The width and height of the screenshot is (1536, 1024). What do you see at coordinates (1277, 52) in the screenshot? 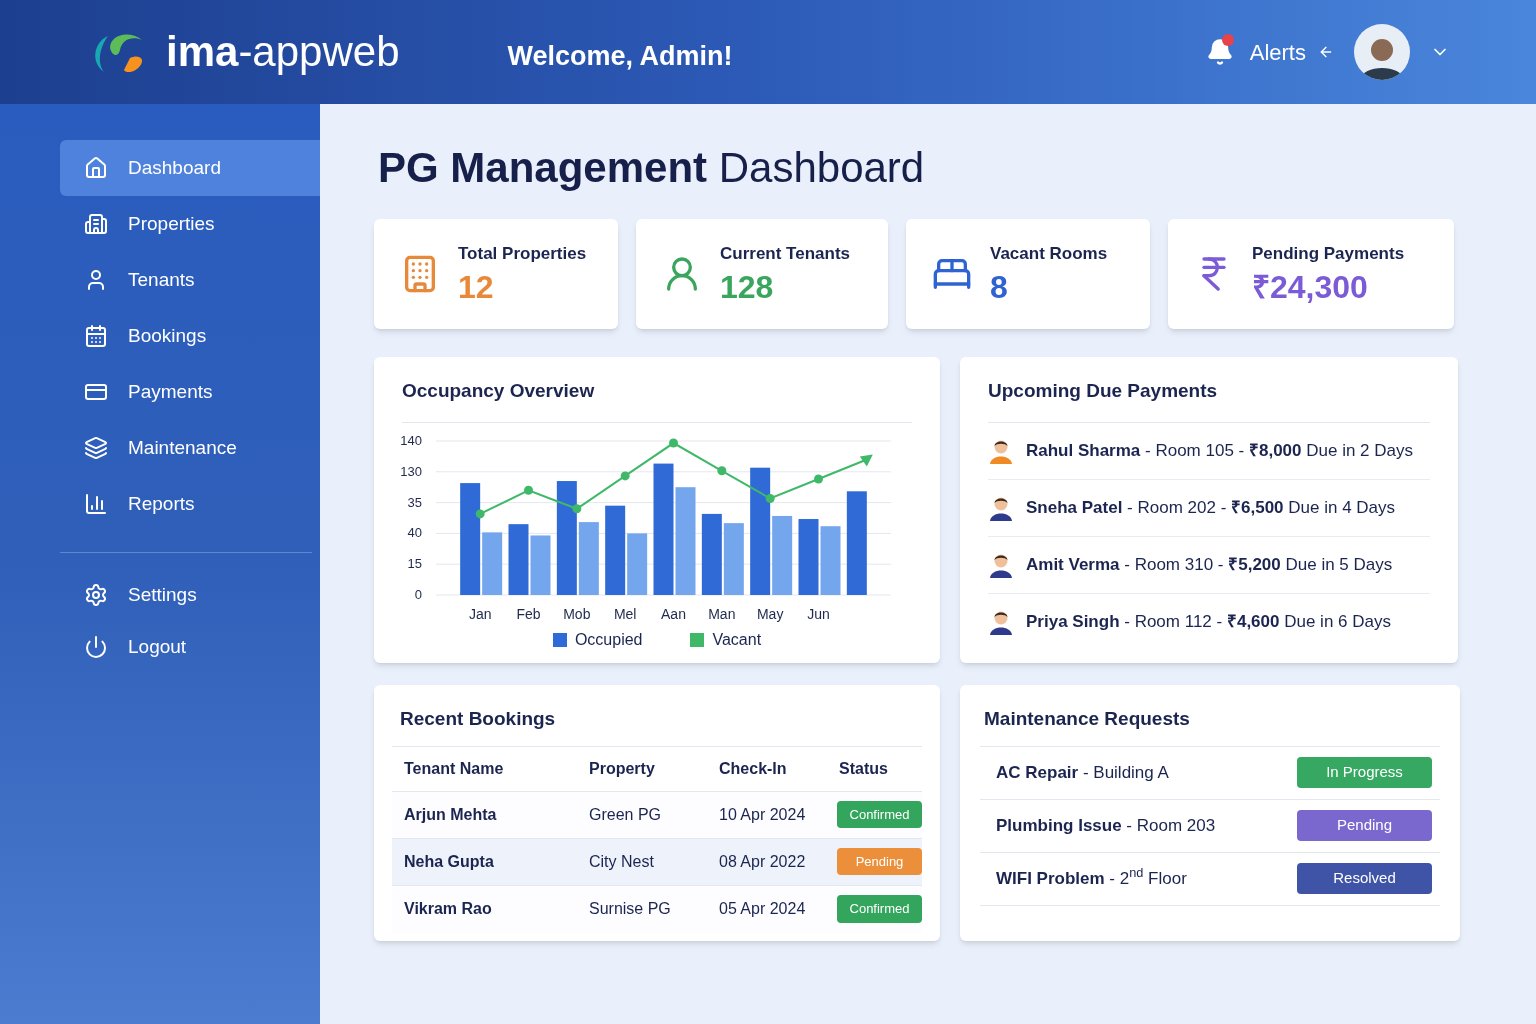
I see `alerts-link: Alerts` at bounding box center [1277, 52].